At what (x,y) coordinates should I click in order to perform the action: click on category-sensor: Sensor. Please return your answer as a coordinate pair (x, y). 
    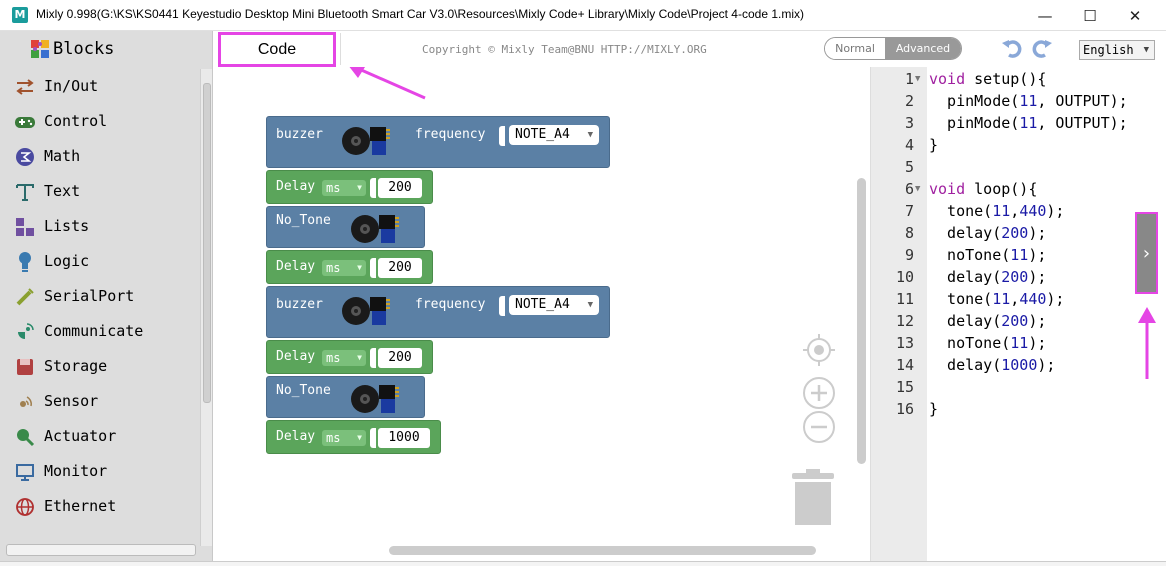
    Looking at the image, I should click on (100, 401).